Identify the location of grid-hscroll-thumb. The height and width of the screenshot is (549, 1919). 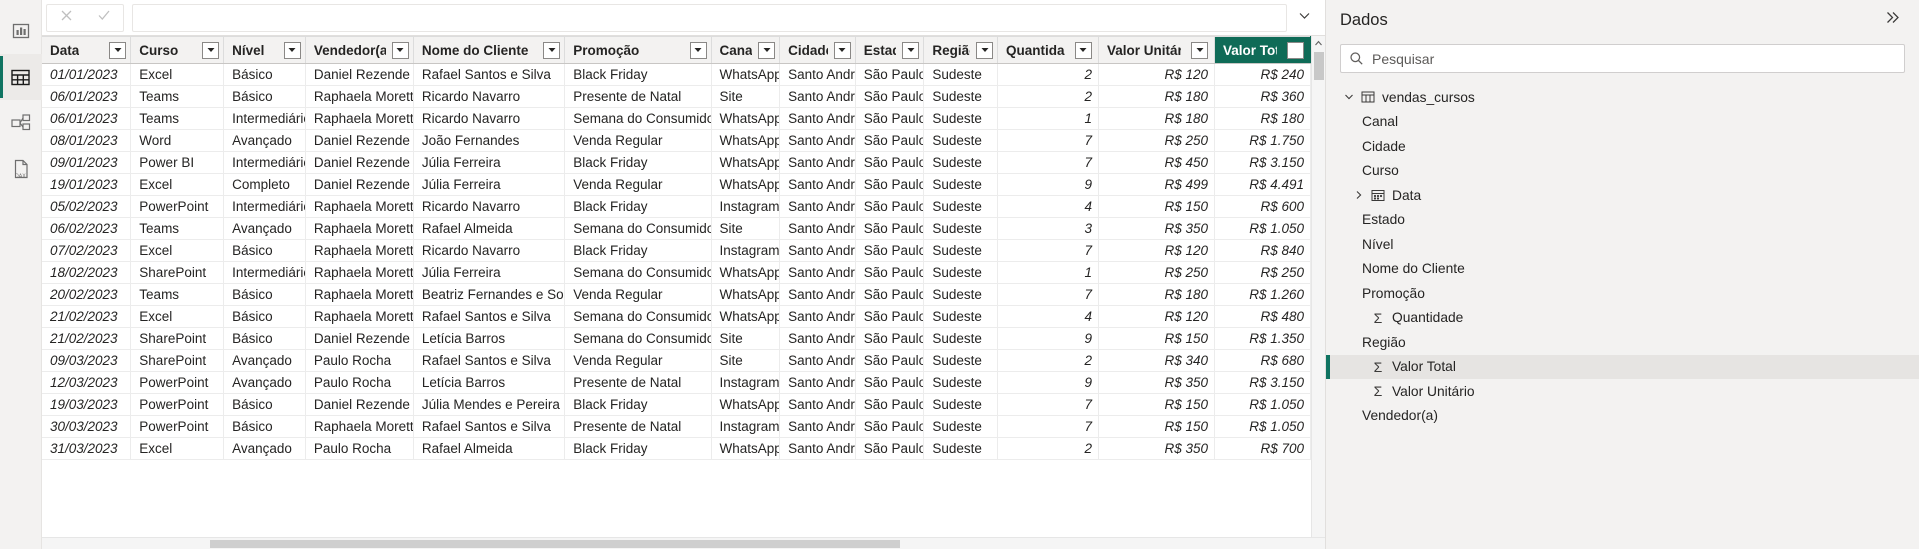
(555, 544).